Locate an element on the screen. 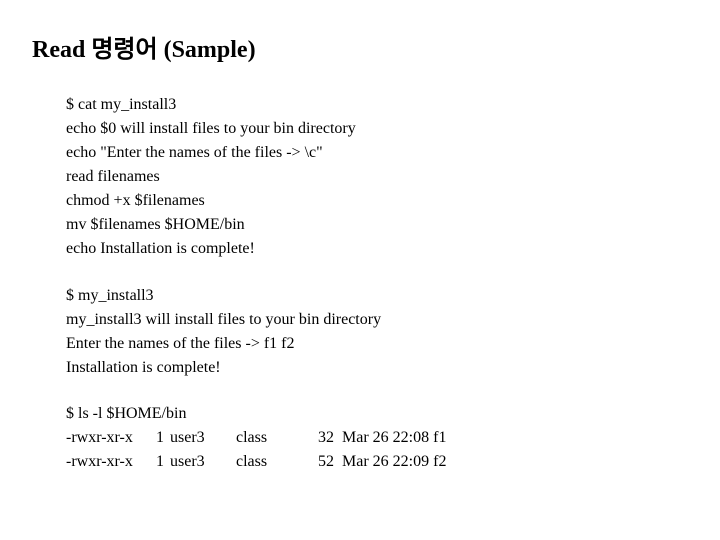 The height and width of the screenshot is (540, 720). file-date: Mar 26 22:09 f2 is located at coordinates (394, 462).